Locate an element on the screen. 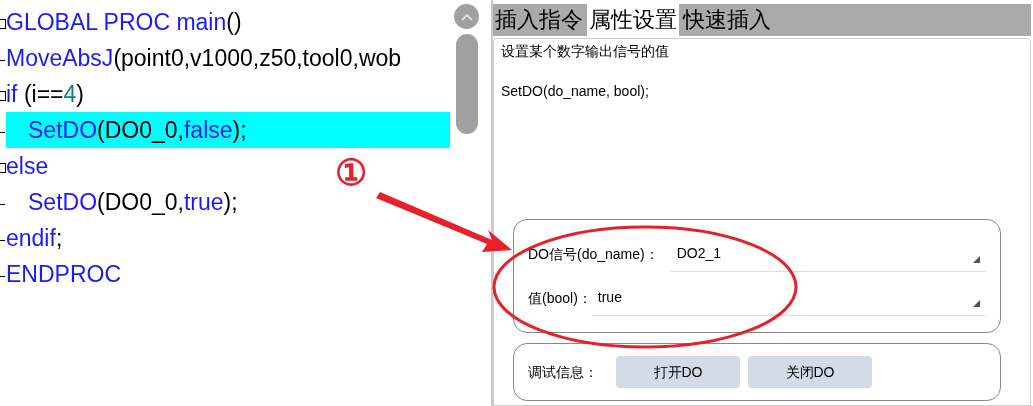 The height and width of the screenshot is (406, 1033). chevron-up-icon is located at coordinates (466, 16).